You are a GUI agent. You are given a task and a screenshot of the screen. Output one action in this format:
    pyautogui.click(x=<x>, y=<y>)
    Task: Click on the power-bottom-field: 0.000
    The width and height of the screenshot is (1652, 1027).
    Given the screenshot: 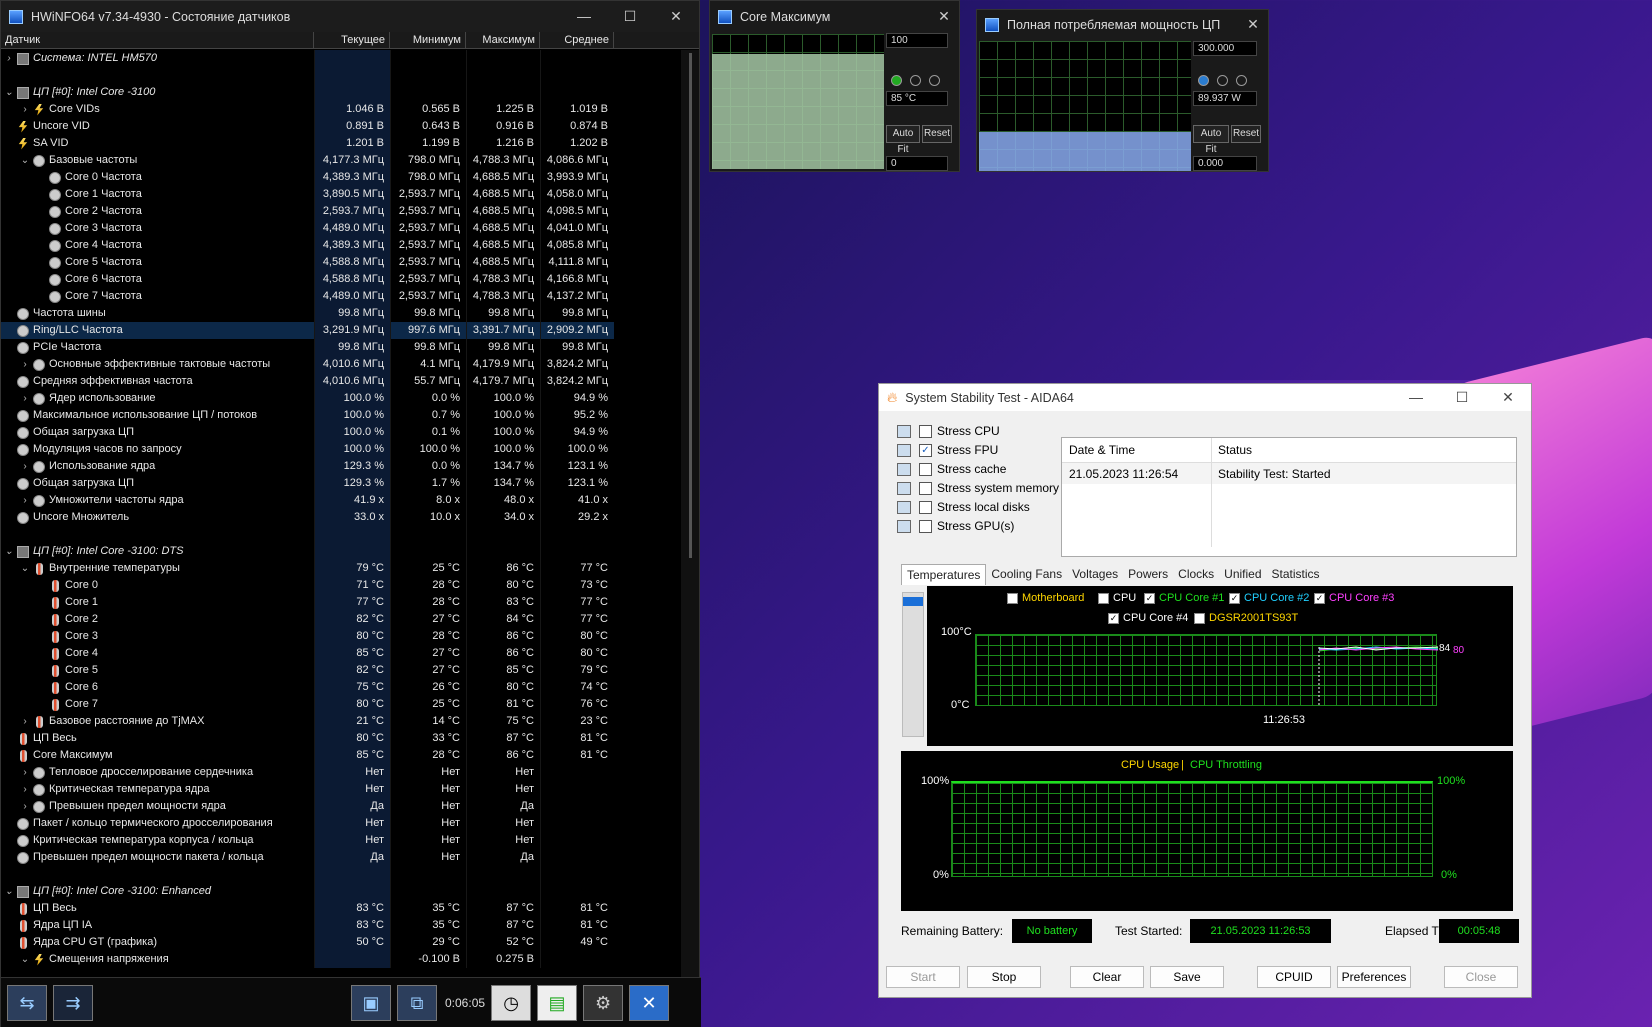 What is the action you would take?
    pyautogui.click(x=1225, y=163)
    